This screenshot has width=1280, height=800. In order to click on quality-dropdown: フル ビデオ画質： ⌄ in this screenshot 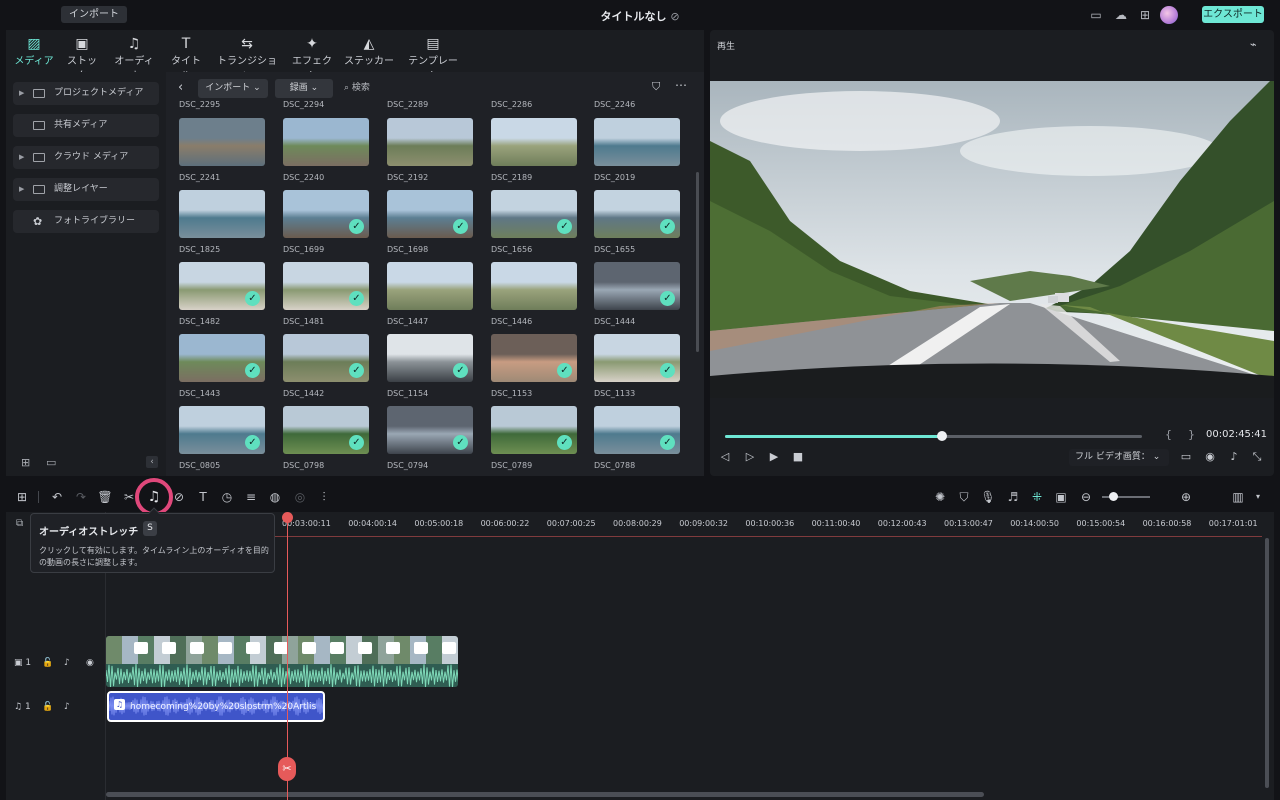, I will do `click(1119, 457)`.